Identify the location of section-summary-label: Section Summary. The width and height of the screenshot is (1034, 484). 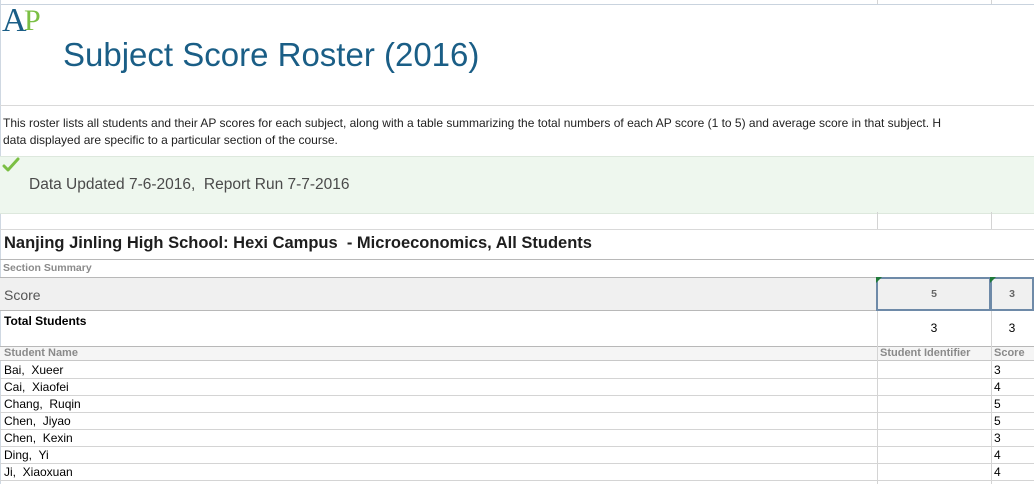
(47, 268).